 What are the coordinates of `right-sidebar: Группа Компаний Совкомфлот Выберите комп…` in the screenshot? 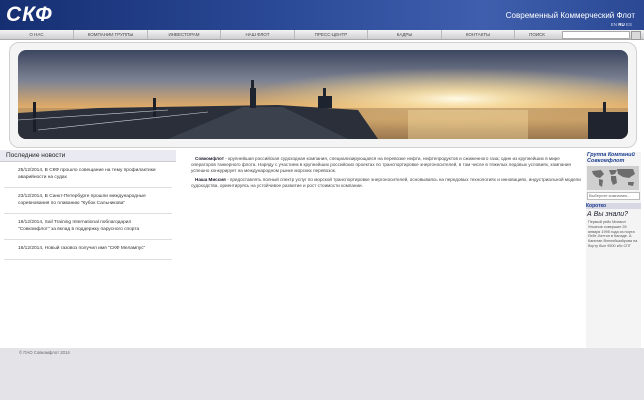 It's located at (613, 250).